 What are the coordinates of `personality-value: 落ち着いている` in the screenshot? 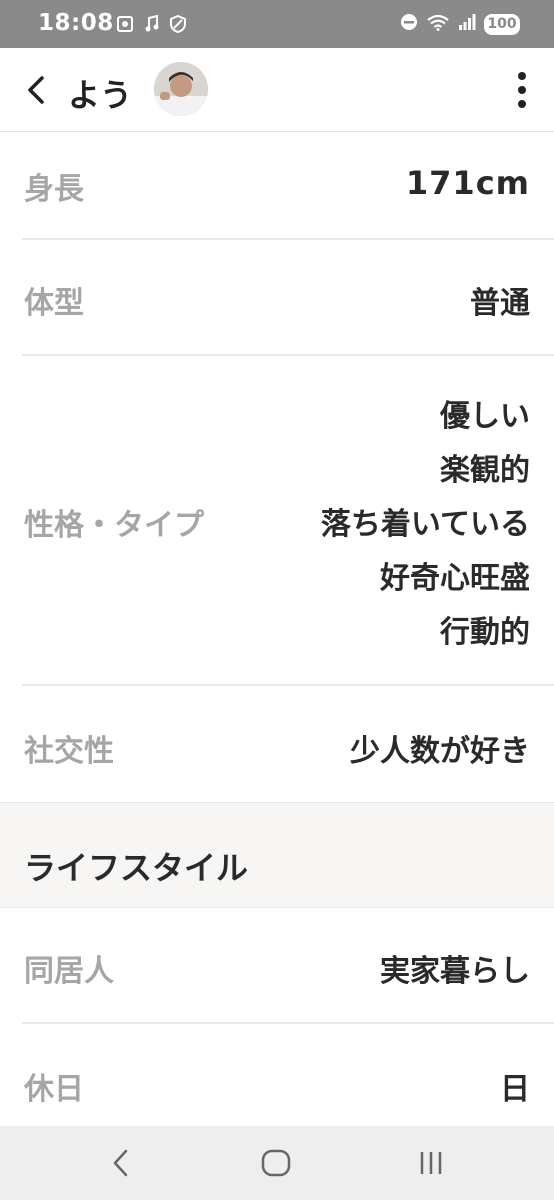 It's located at (425, 524).